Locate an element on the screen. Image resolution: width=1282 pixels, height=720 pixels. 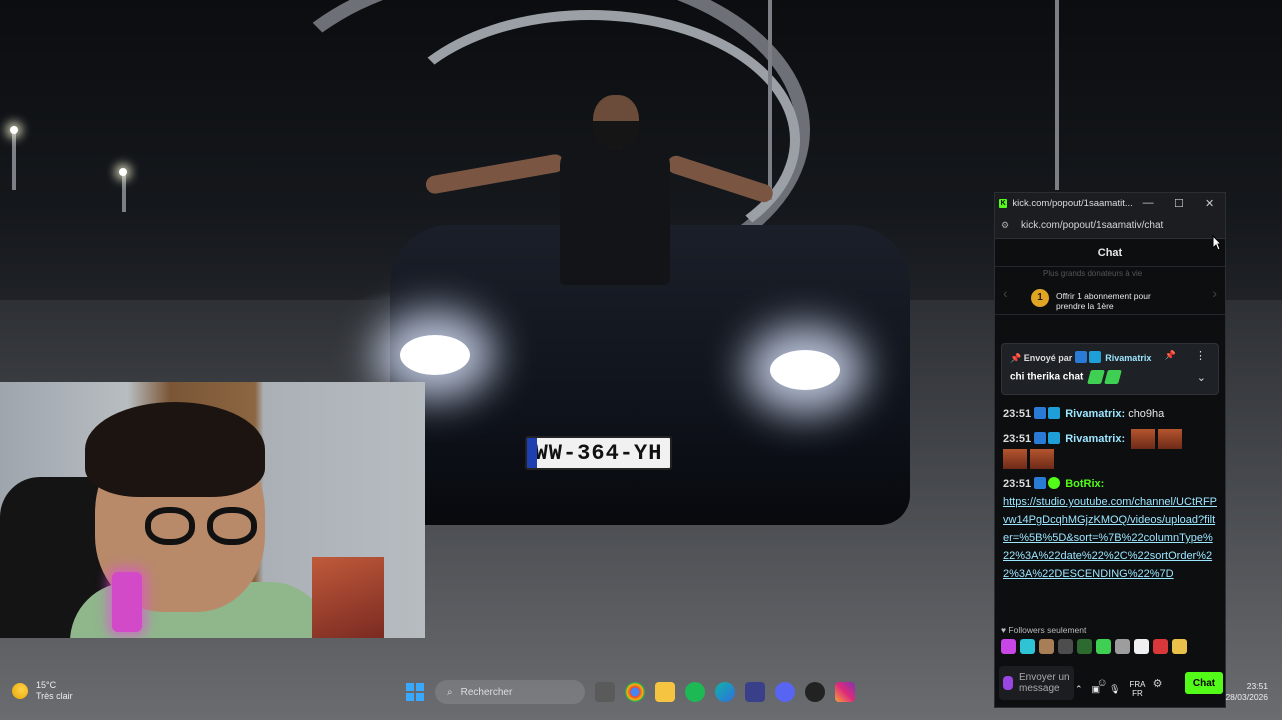
weather-condition: Très clair is located at coordinates (54, 696).